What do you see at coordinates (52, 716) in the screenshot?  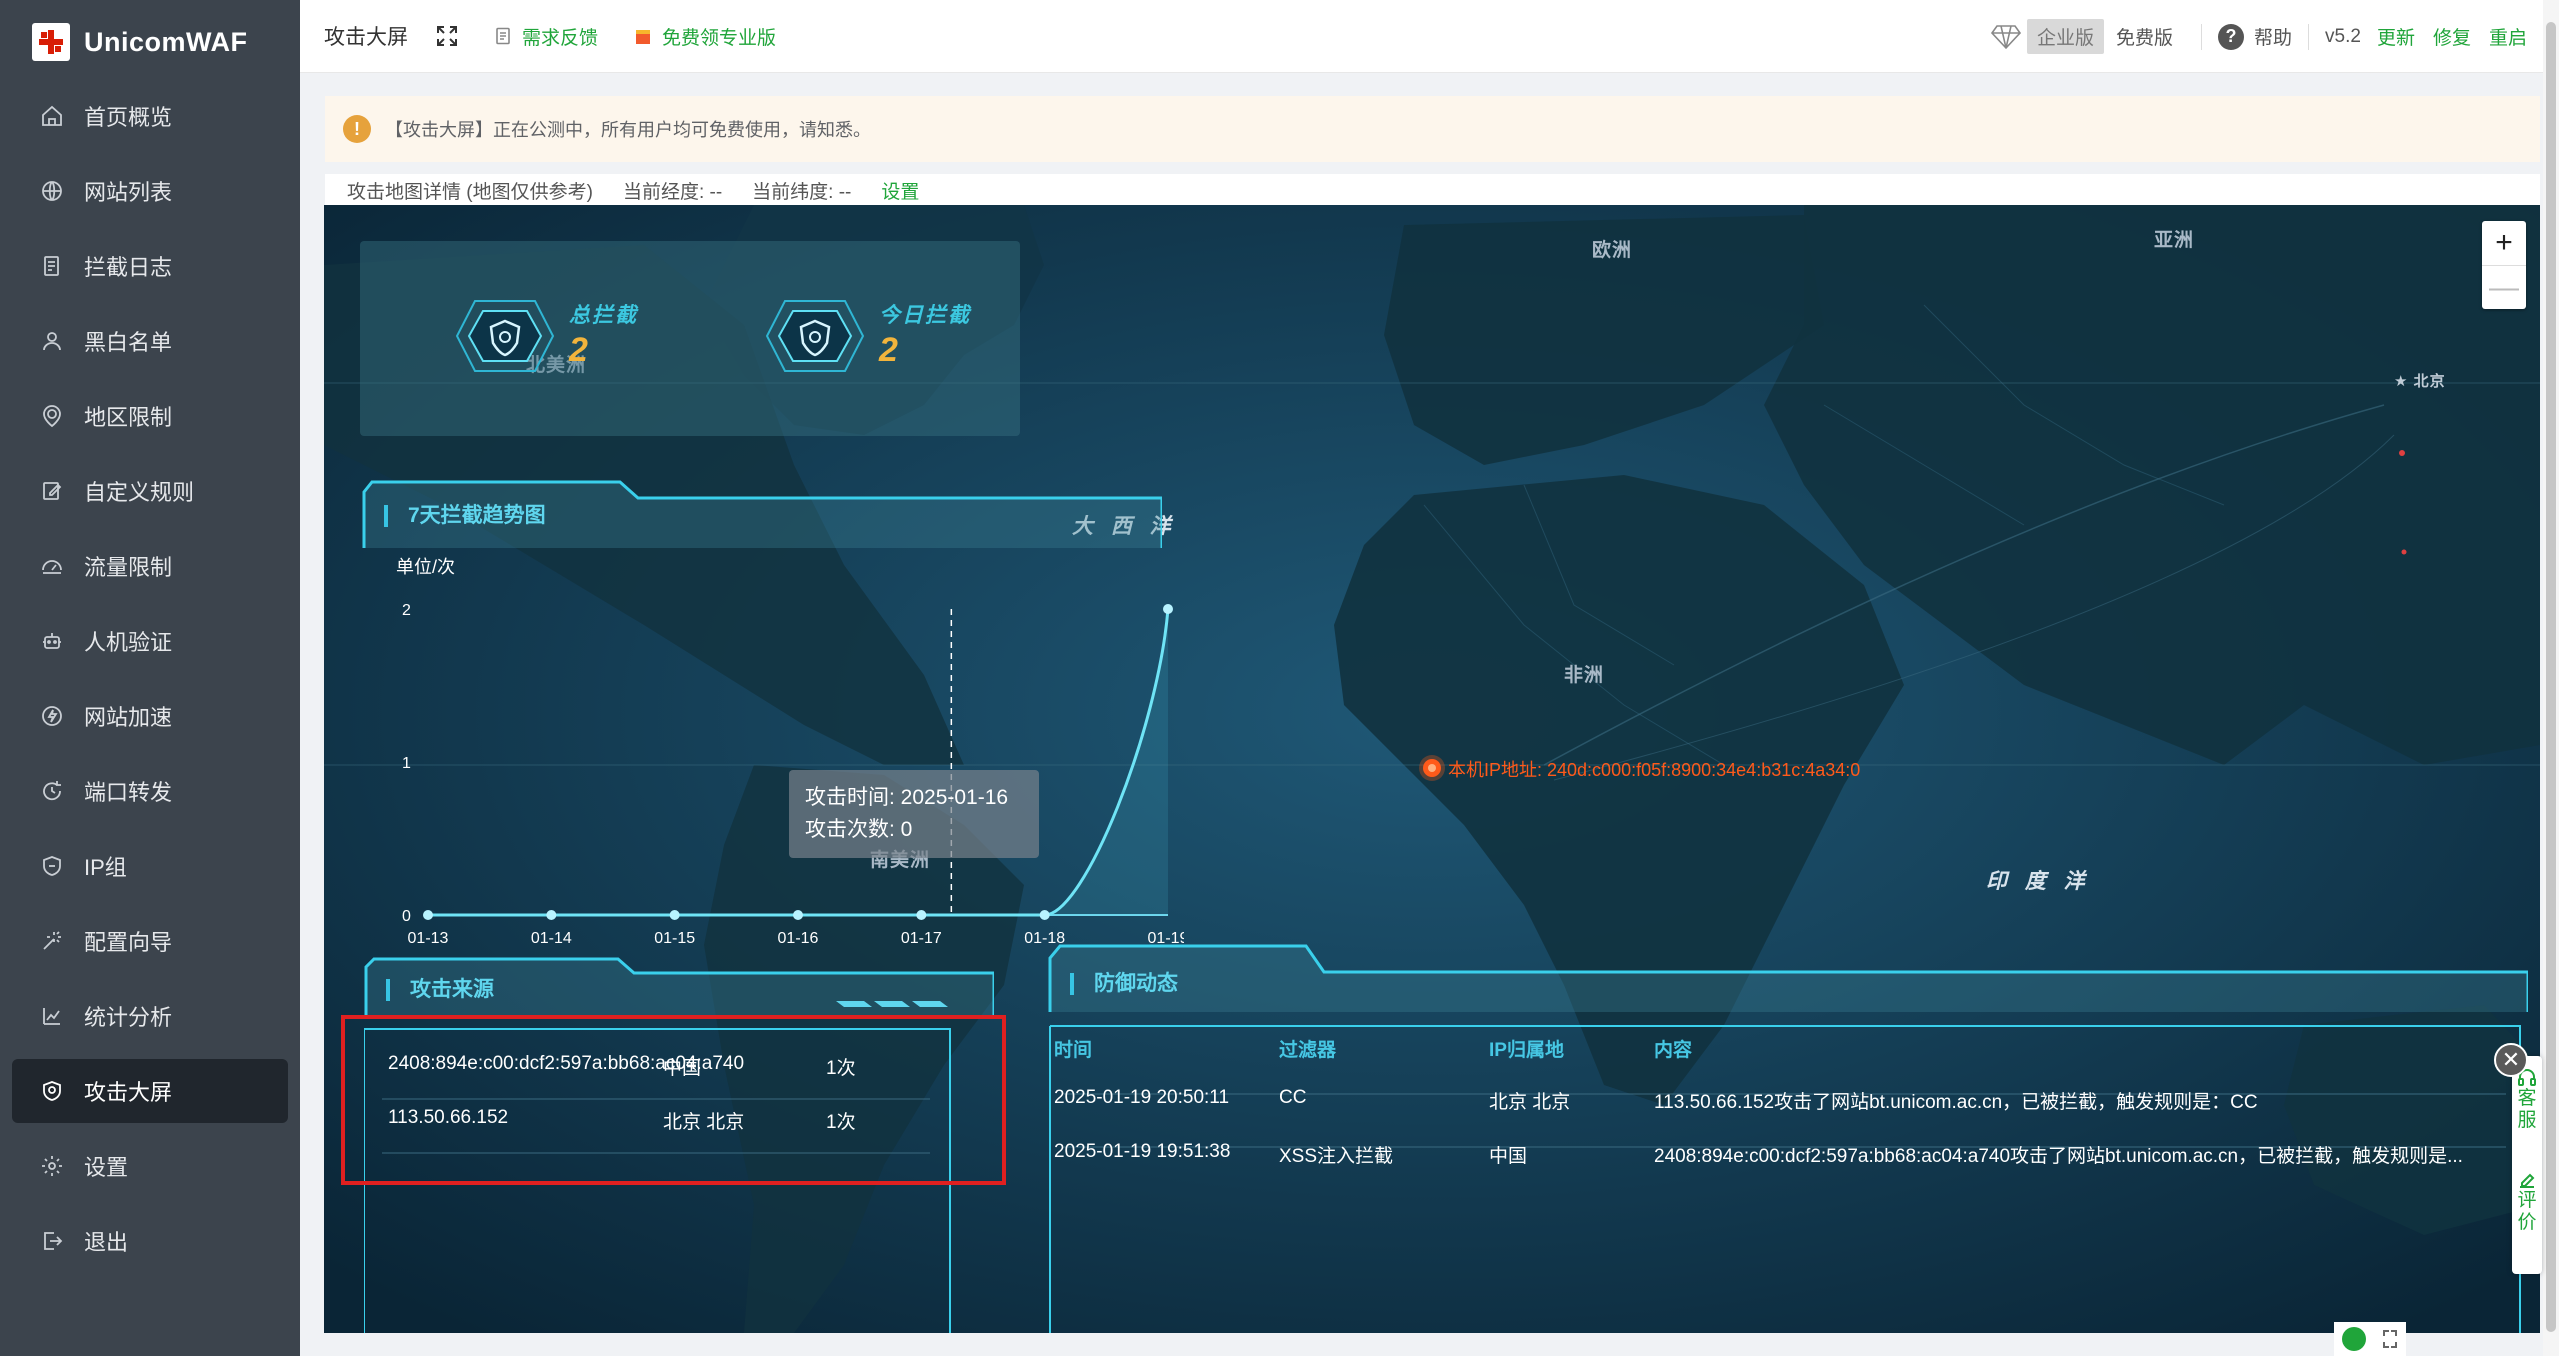 I see `lightning-icon` at bounding box center [52, 716].